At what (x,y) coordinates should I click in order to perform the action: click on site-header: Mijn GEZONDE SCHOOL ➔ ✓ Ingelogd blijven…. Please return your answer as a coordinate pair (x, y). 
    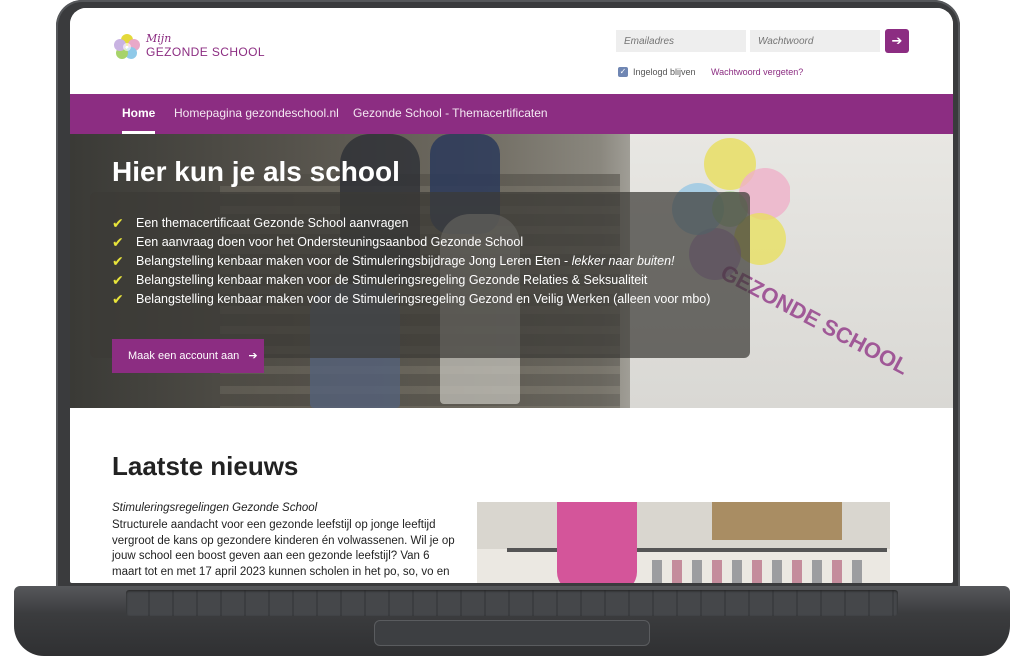
    Looking at the image, I should click on (511, 51).